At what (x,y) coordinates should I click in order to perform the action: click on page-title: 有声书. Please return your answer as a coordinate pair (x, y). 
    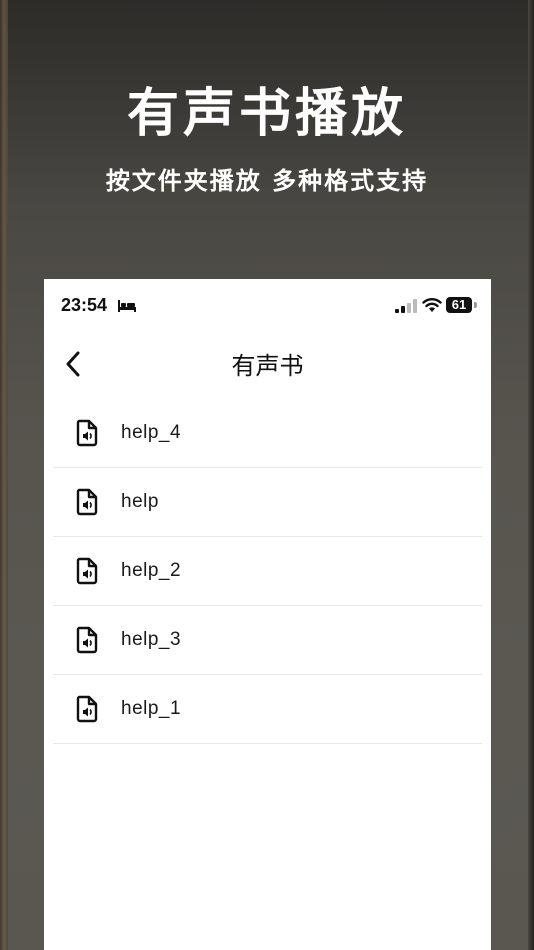
    Looking at the image, I should click on (267, 366).